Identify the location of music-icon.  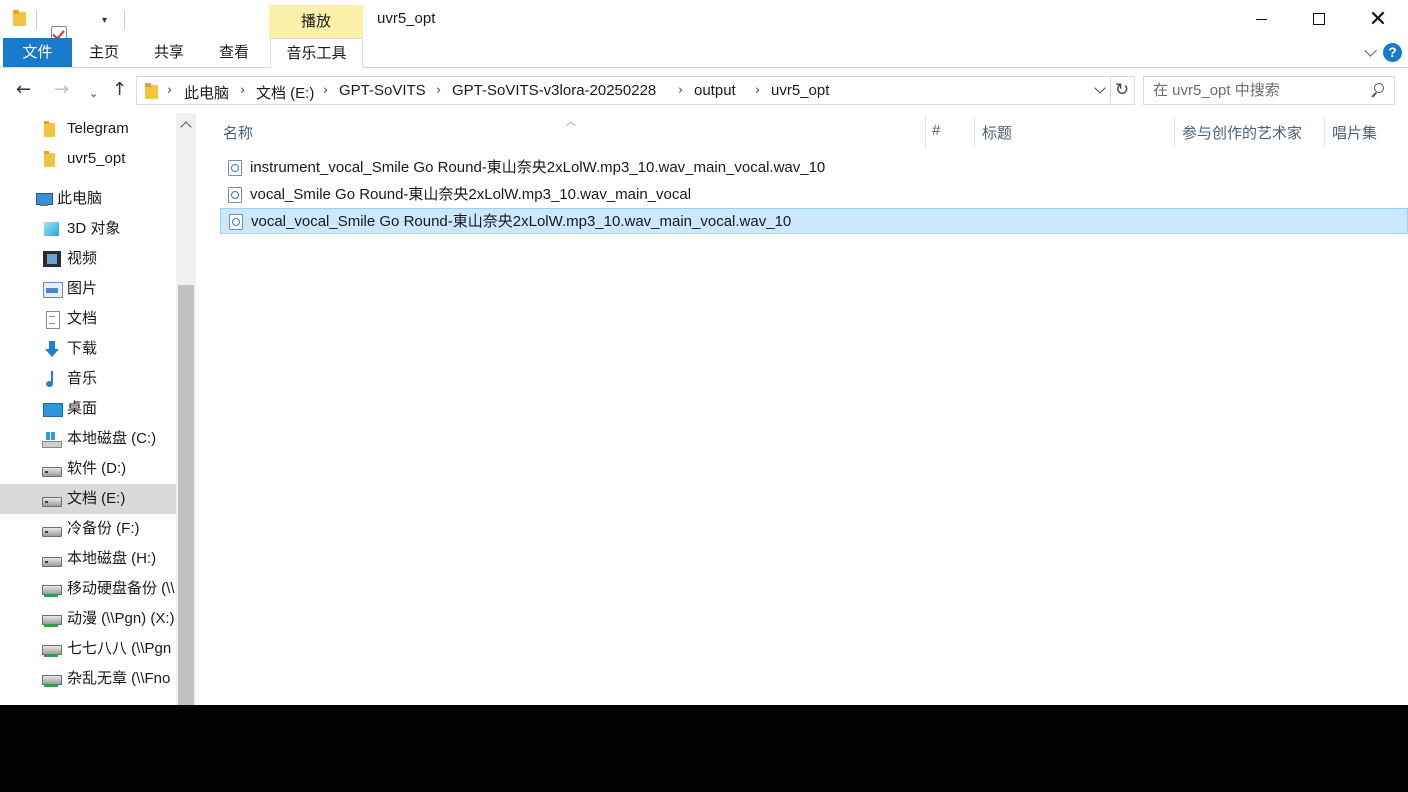
(52, 379).